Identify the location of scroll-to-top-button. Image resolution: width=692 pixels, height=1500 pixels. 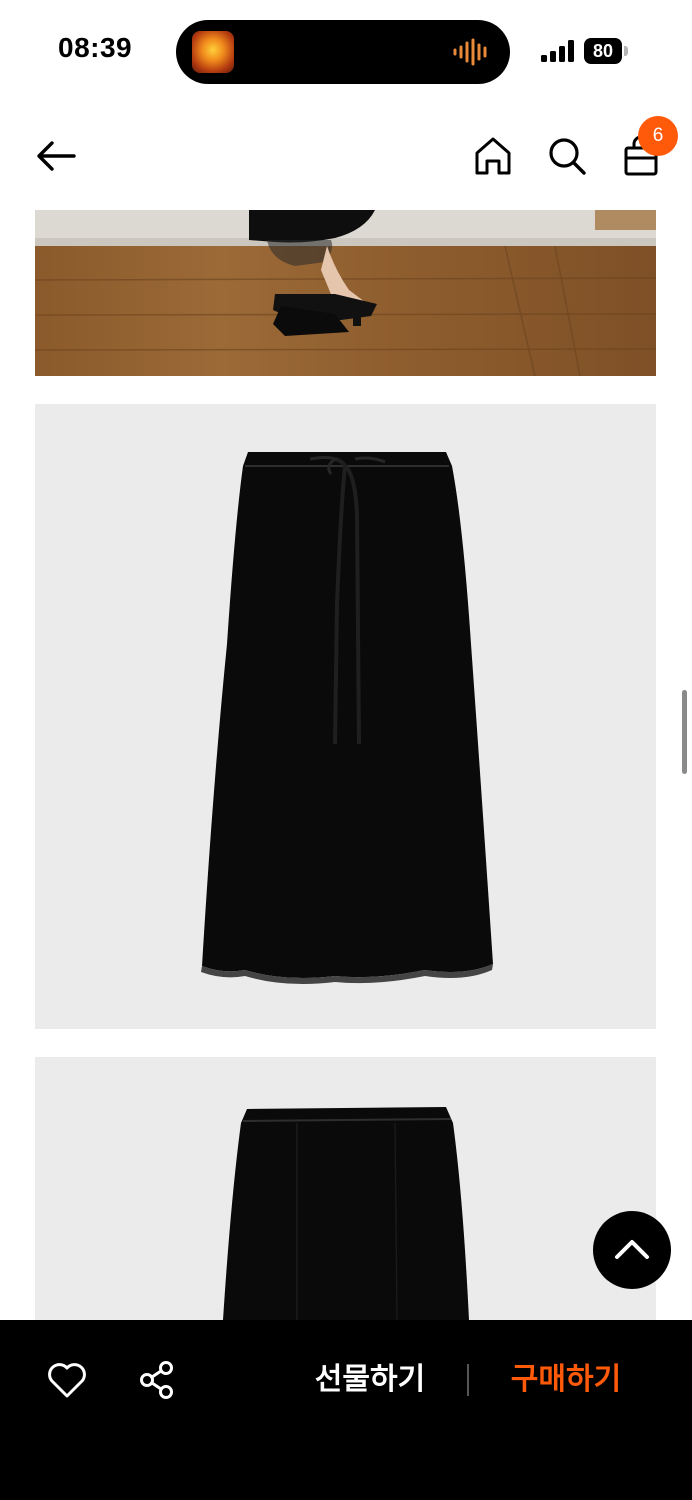
(632, 1250).